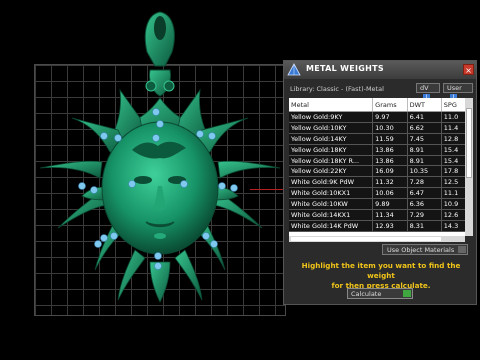  Describe the element at coordinates (453, 128) in the screenshot. I see `spg-cell: 11.4` at that location.